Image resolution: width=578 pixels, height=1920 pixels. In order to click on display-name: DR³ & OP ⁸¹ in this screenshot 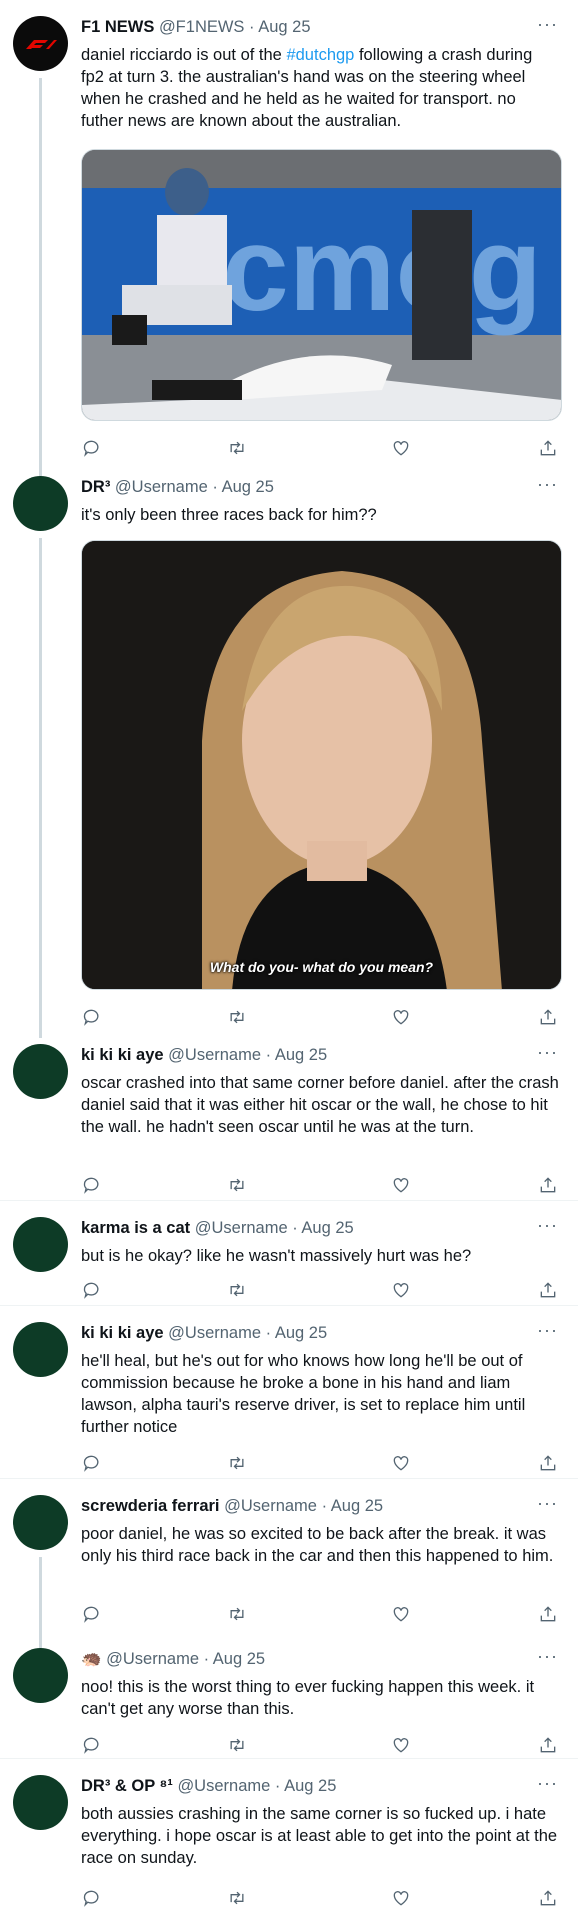, I will do `click(127, 1786)`.